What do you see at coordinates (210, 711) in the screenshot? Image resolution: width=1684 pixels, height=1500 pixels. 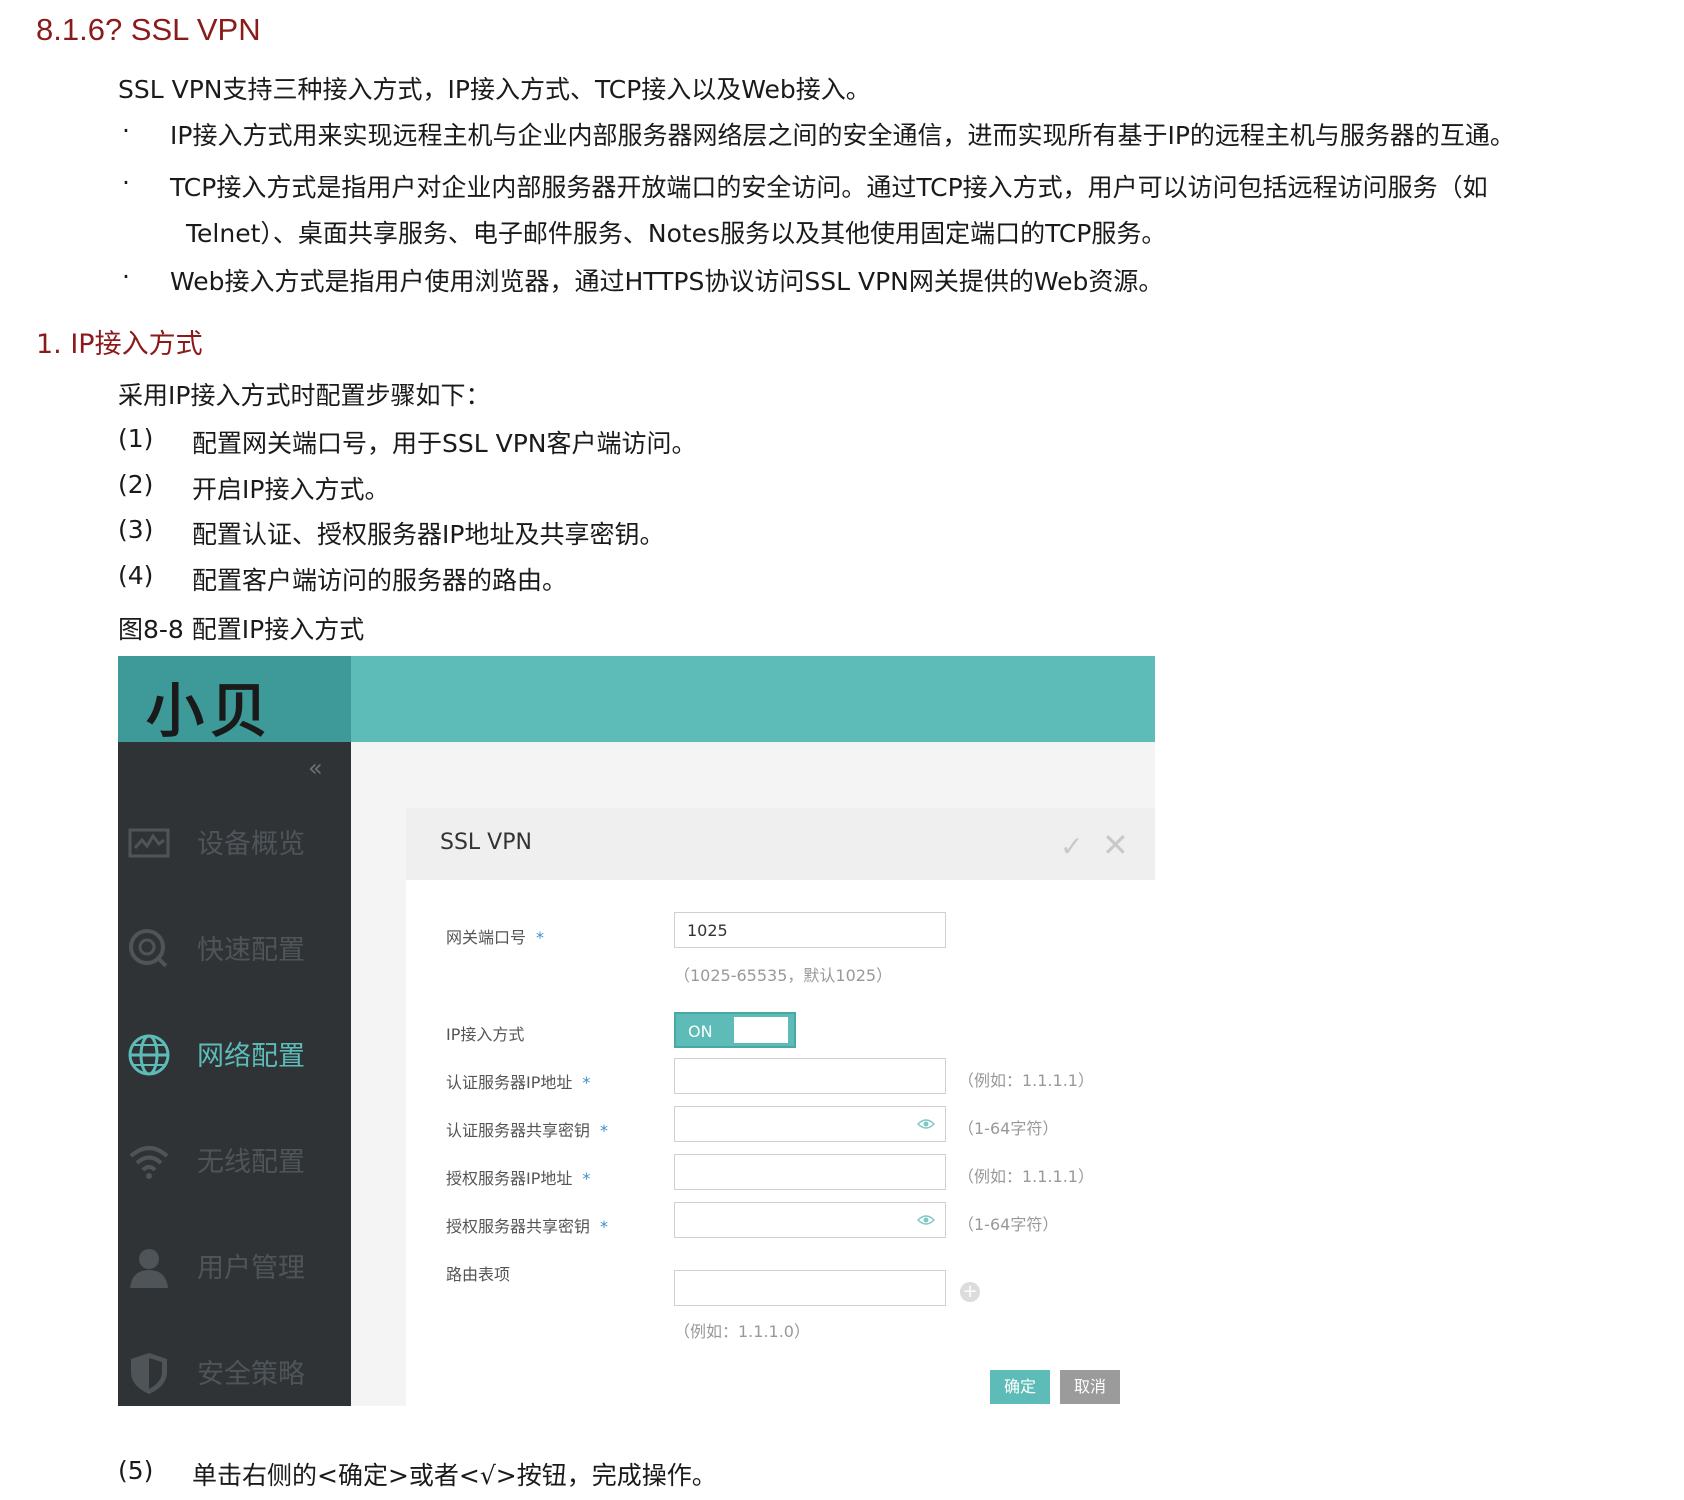 I see `logo: 小贝` at bounding box center [210, 711].